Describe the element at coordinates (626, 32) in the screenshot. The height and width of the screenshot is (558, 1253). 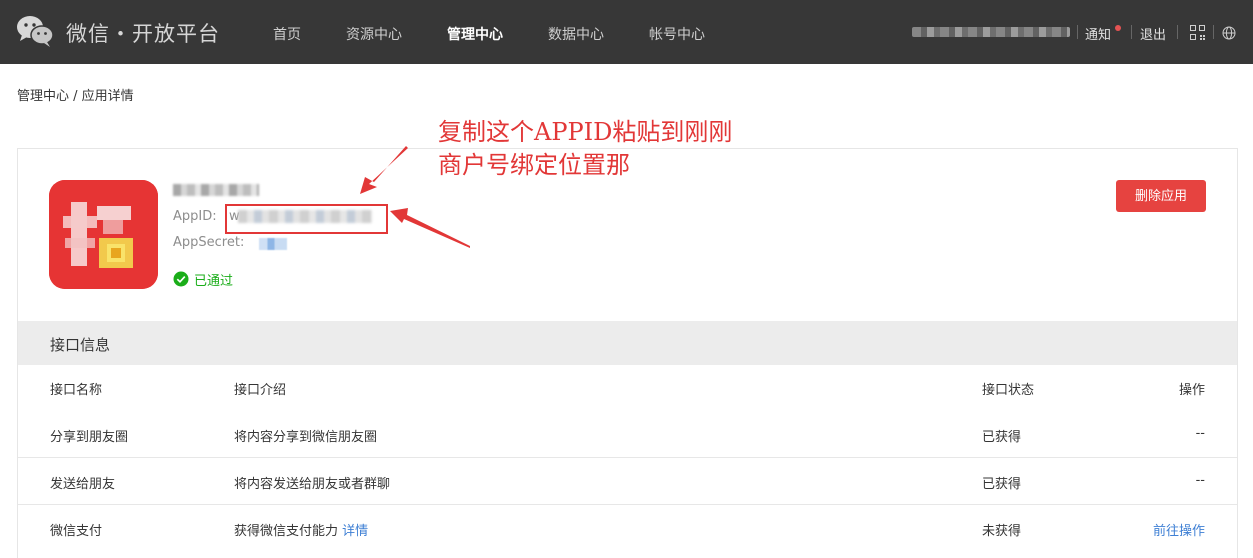
I see `top-navigation-bar: 微信・开放平台 首页 资源中心 管理中心 数据中心 帐号中心 通知 退出` at that location.